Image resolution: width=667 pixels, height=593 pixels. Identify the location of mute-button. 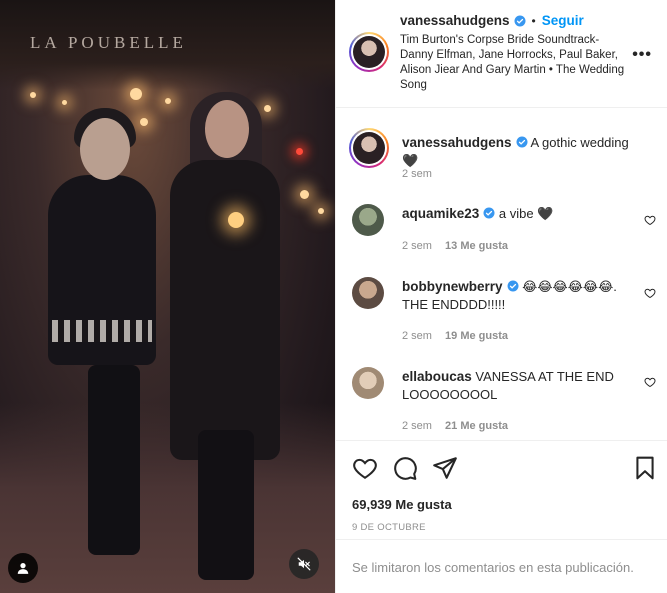
(304, 564).